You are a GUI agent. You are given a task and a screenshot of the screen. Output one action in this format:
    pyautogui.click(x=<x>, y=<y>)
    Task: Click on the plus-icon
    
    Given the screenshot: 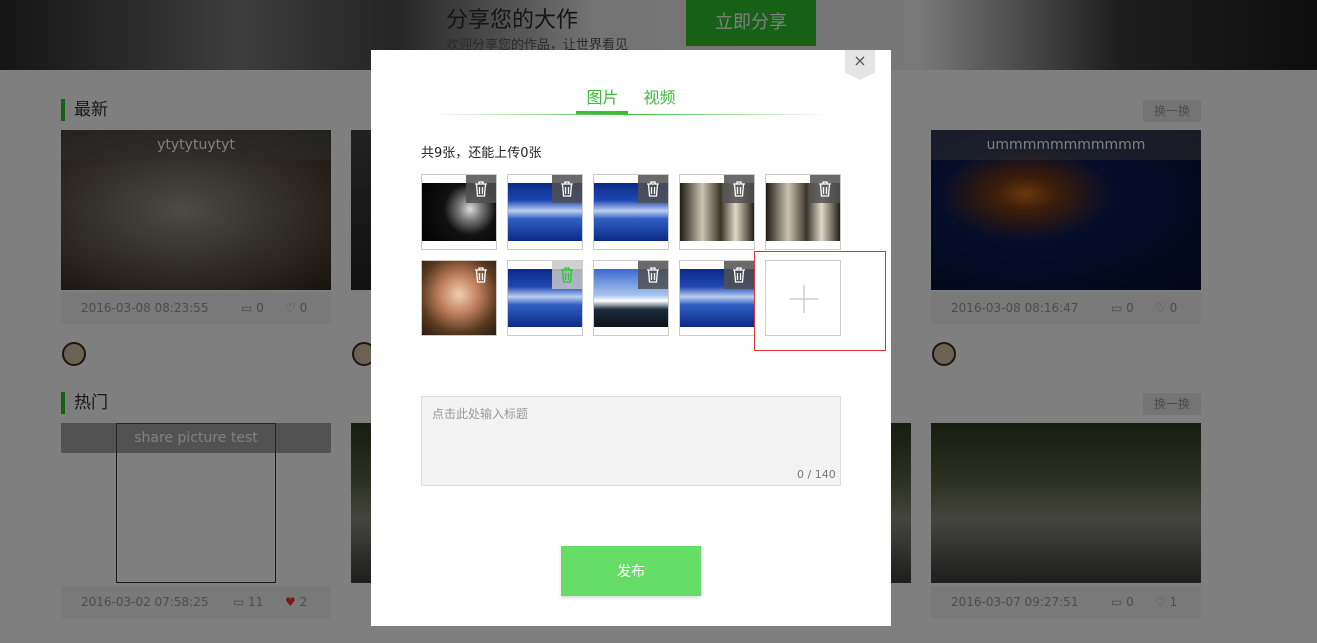 What is the action you would take?
    pyautogui.click(x=804, y=299)
    